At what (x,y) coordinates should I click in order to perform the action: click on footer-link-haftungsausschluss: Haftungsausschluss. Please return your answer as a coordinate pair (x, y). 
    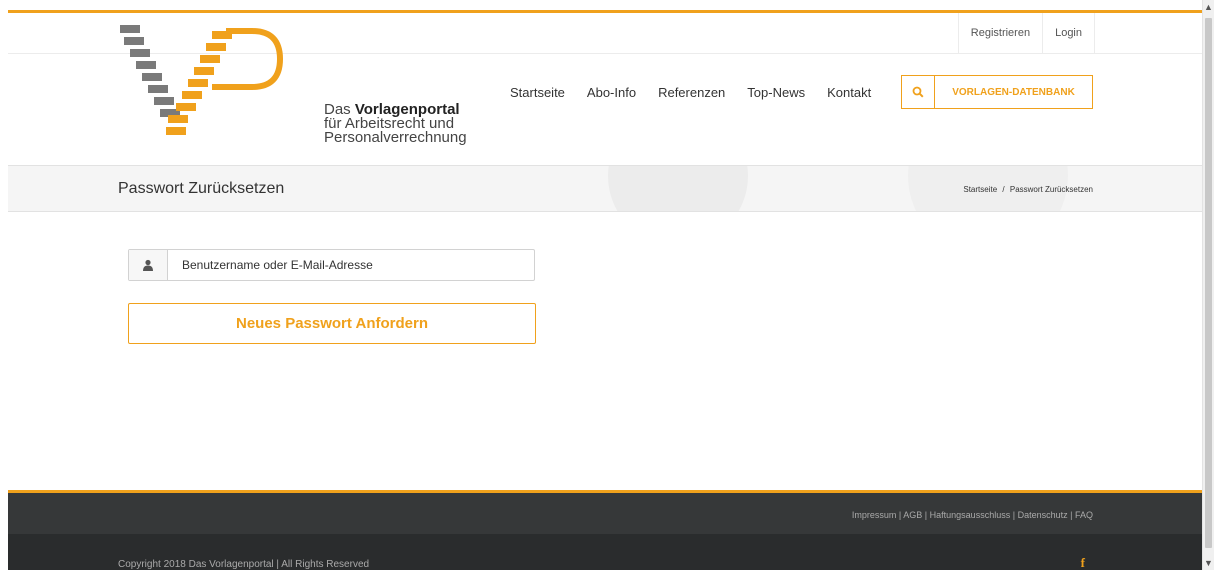
    Looking at the image, I should click on (970, 515).